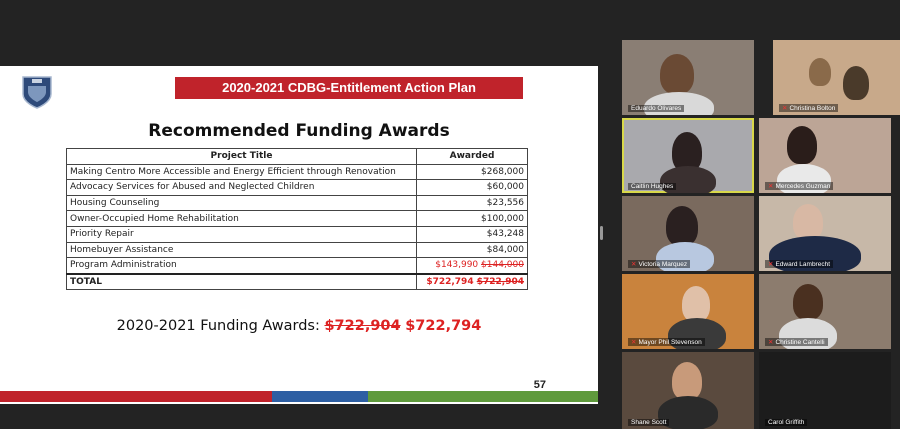 This screenshot has height=429, width=900. I want to click on table-row: Homebuyer Assistance $84,000, so click(297, 250).